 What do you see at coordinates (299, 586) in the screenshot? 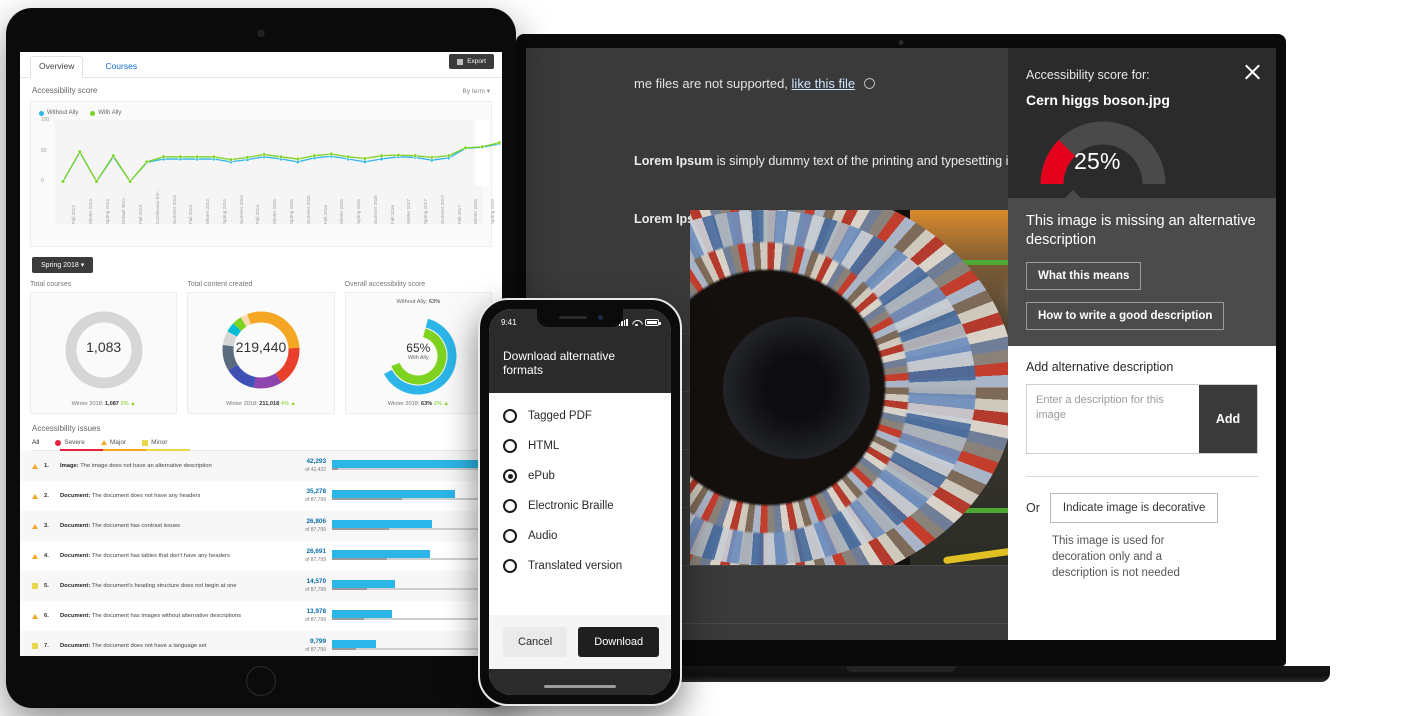
I see `issue-count: 14,570 of 87,799` at bounding box center [299, 586].